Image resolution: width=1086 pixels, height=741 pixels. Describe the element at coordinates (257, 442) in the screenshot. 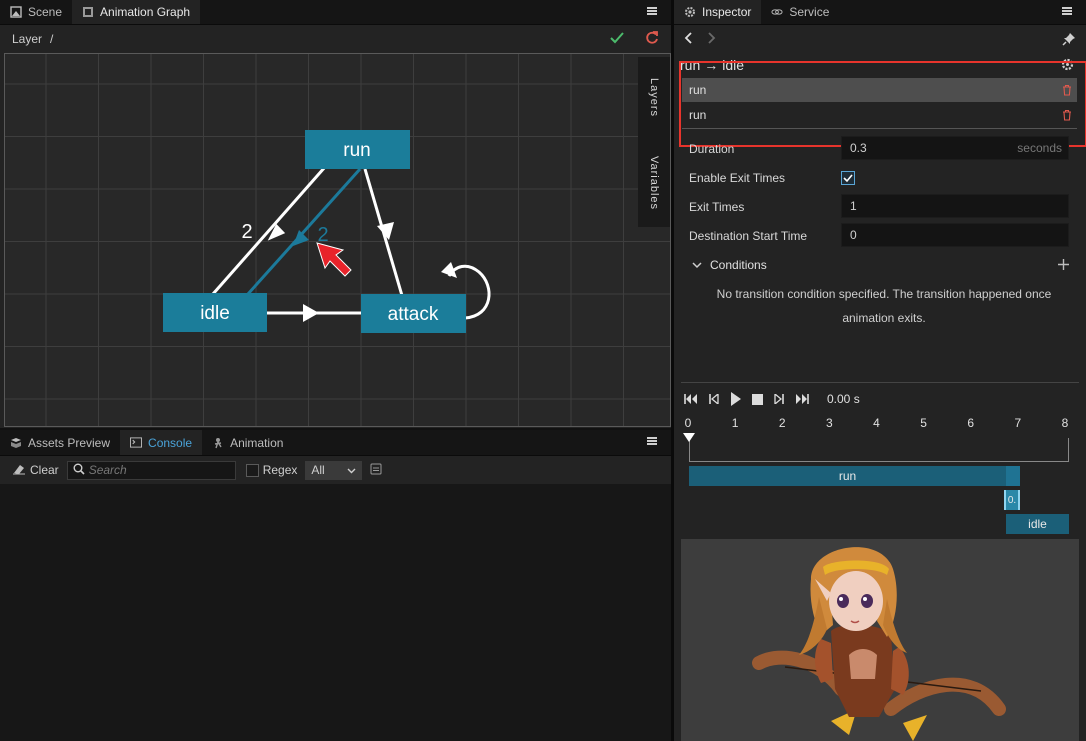

I see `tab-animation-label: Animation` at that location.